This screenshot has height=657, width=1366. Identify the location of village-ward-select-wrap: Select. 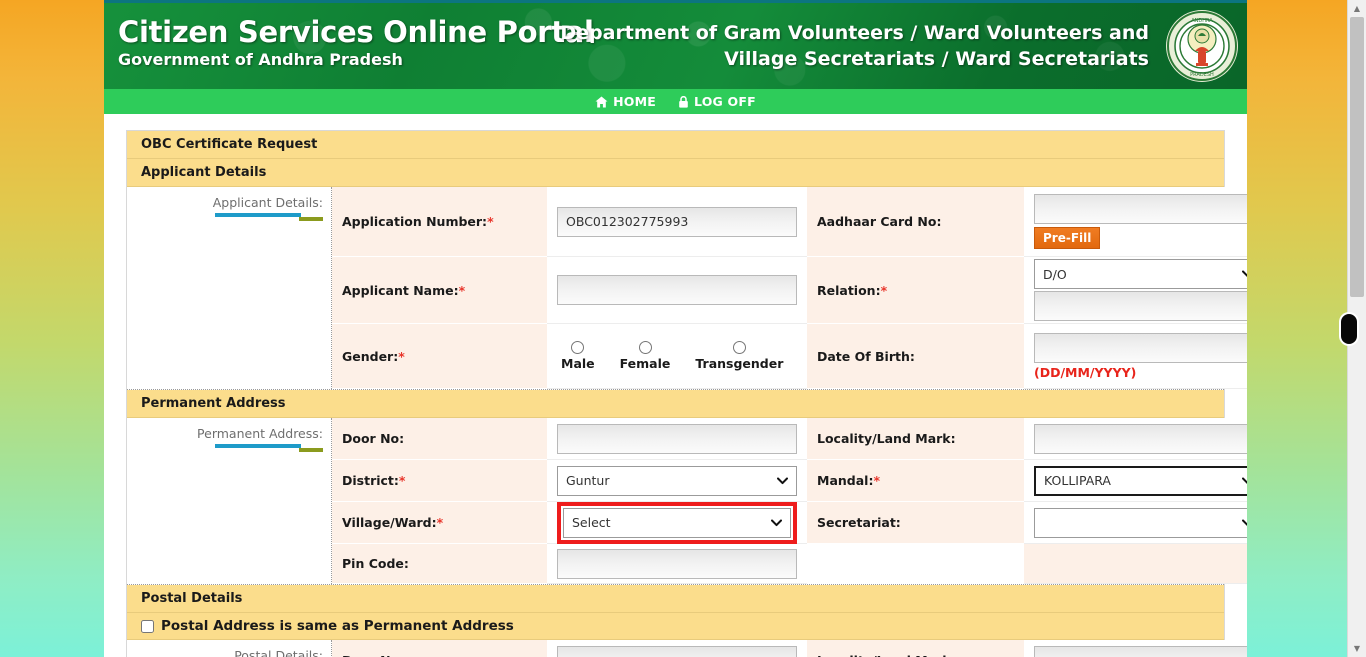
(677, 522).